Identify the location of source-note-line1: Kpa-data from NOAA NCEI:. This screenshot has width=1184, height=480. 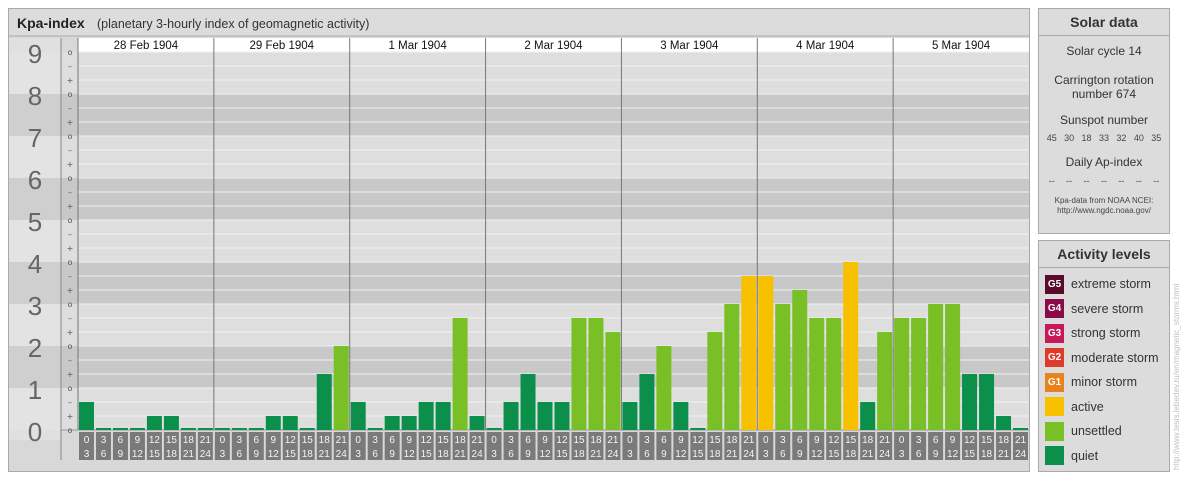
(1104, 200).